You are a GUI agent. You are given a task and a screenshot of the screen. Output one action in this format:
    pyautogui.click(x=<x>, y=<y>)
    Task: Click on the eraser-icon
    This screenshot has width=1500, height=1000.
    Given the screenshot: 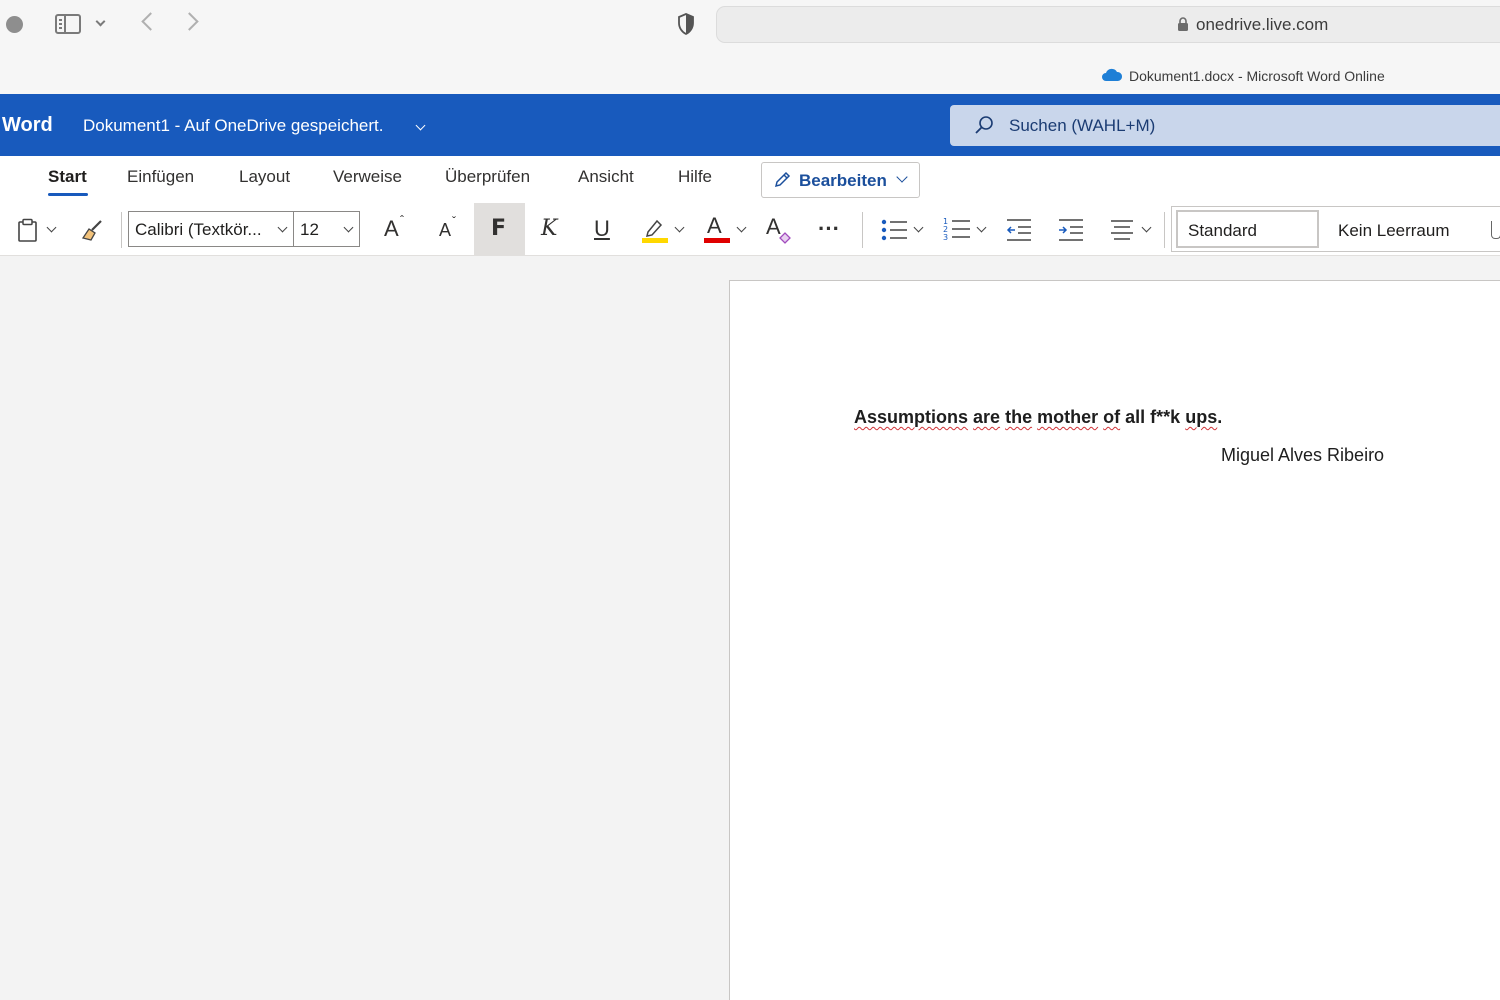 What is the action you would take?
    pyautogui.click(x=785, y=238)
    